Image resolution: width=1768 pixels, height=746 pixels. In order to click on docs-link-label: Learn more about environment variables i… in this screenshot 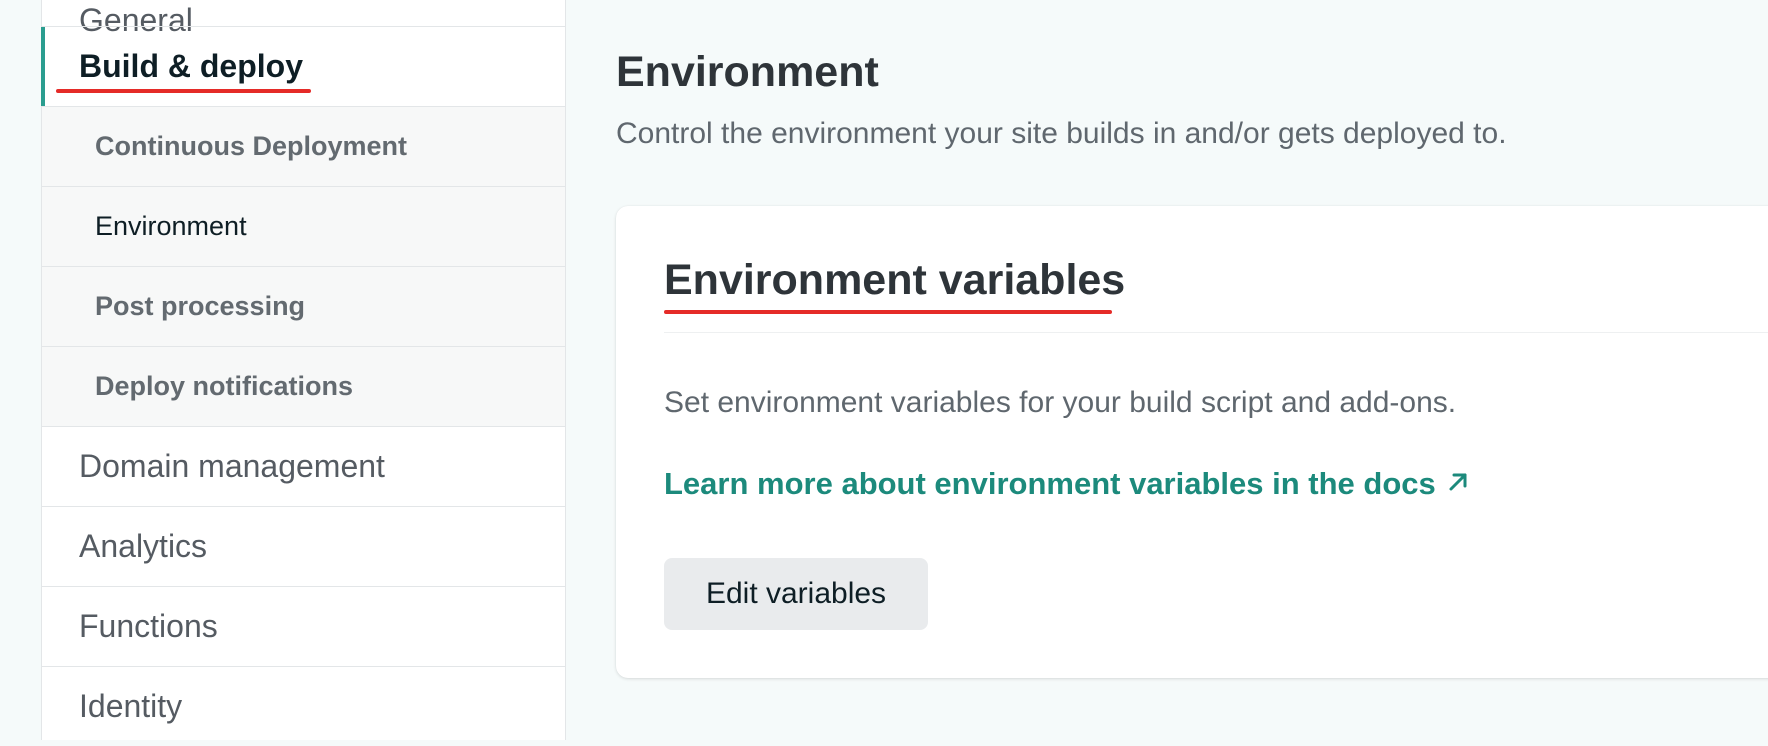, I will do `click(1050, 483)`.